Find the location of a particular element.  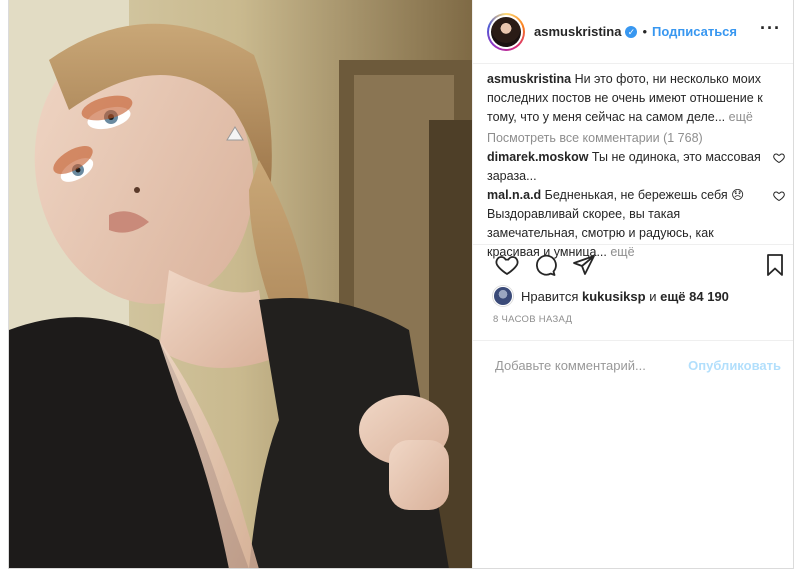

comment-input is located at coordinates (592, 365).